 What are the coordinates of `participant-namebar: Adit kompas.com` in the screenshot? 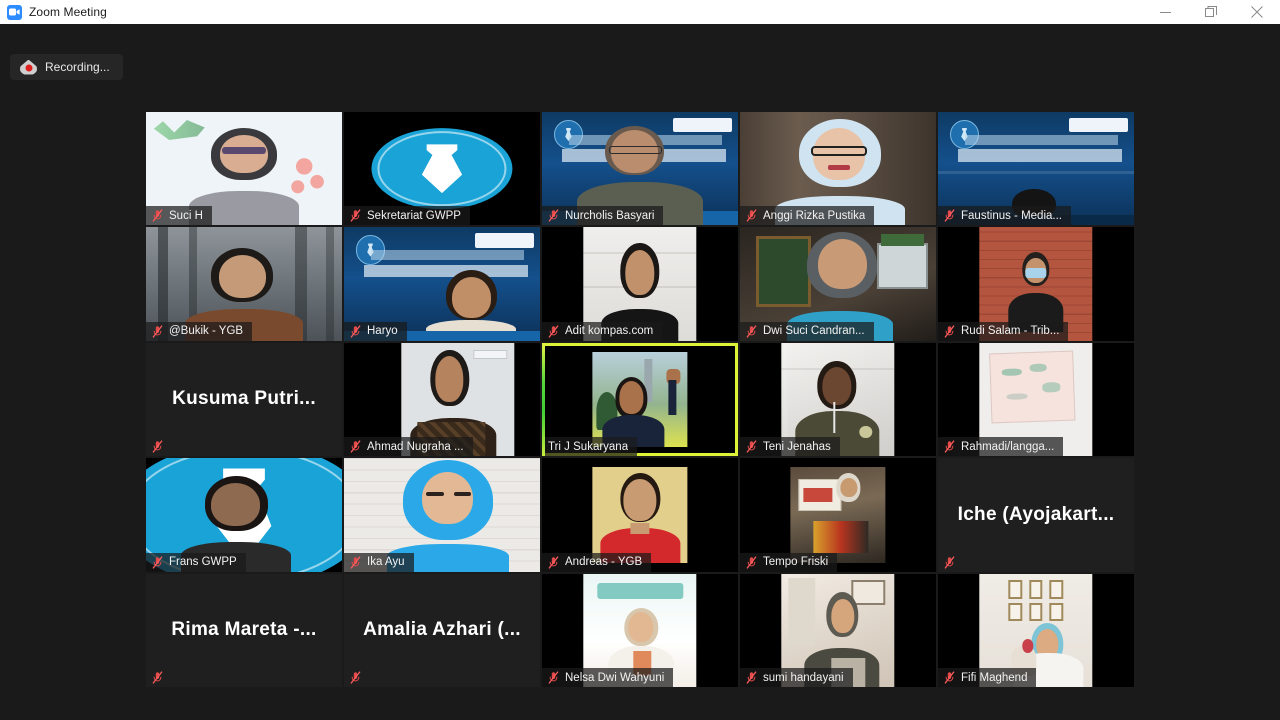 It's located at (602, 331).